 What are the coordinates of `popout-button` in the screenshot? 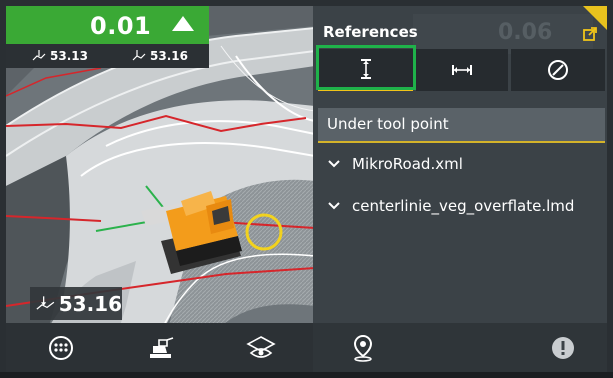 It's located at (590, 35).